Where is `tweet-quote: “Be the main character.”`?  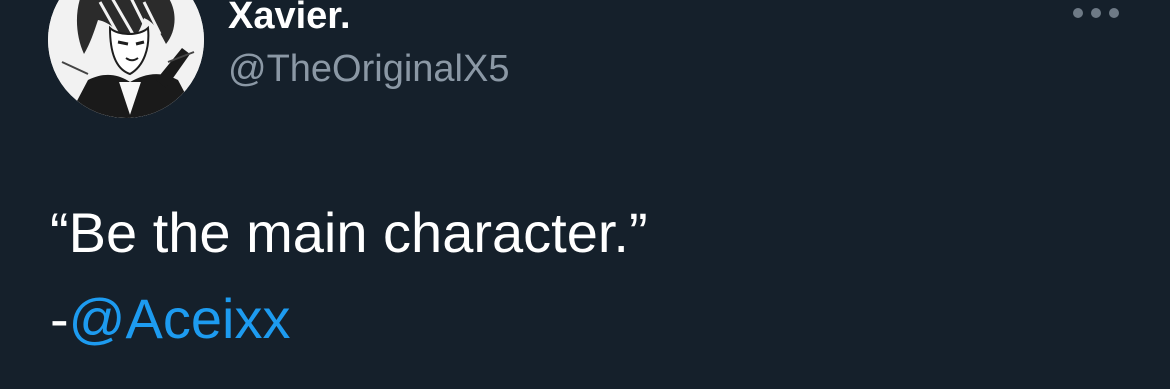 tweet-quote: “Be the main character.” is located at coordinates (349, 232).